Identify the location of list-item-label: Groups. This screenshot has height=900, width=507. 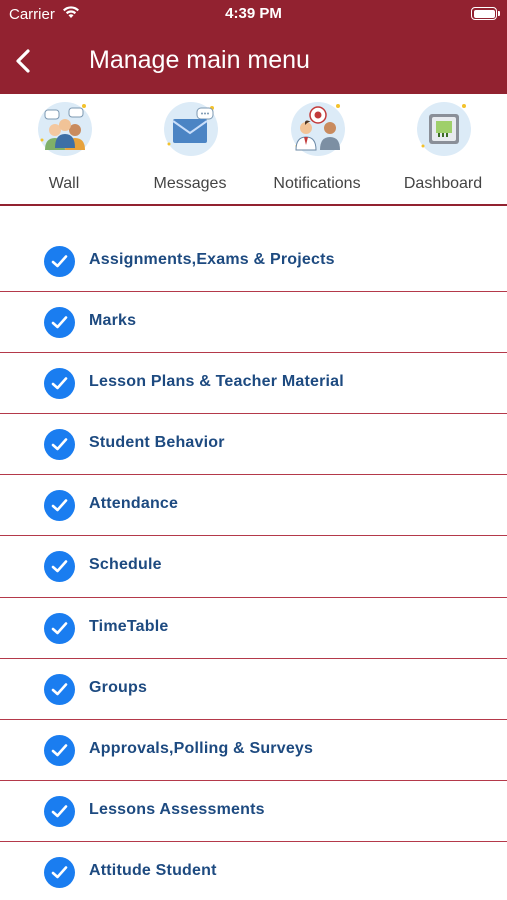
(118, 687).